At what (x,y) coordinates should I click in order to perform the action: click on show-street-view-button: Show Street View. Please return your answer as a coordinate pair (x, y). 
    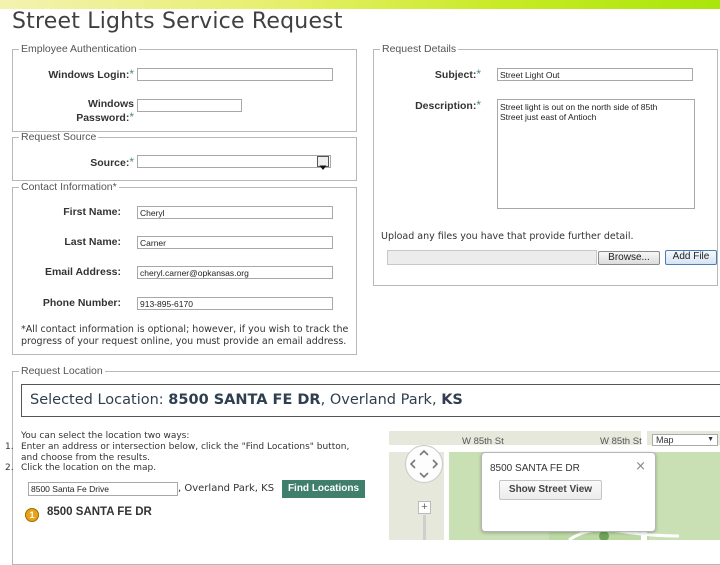
    Looking at the image, I should click on (550, 490).